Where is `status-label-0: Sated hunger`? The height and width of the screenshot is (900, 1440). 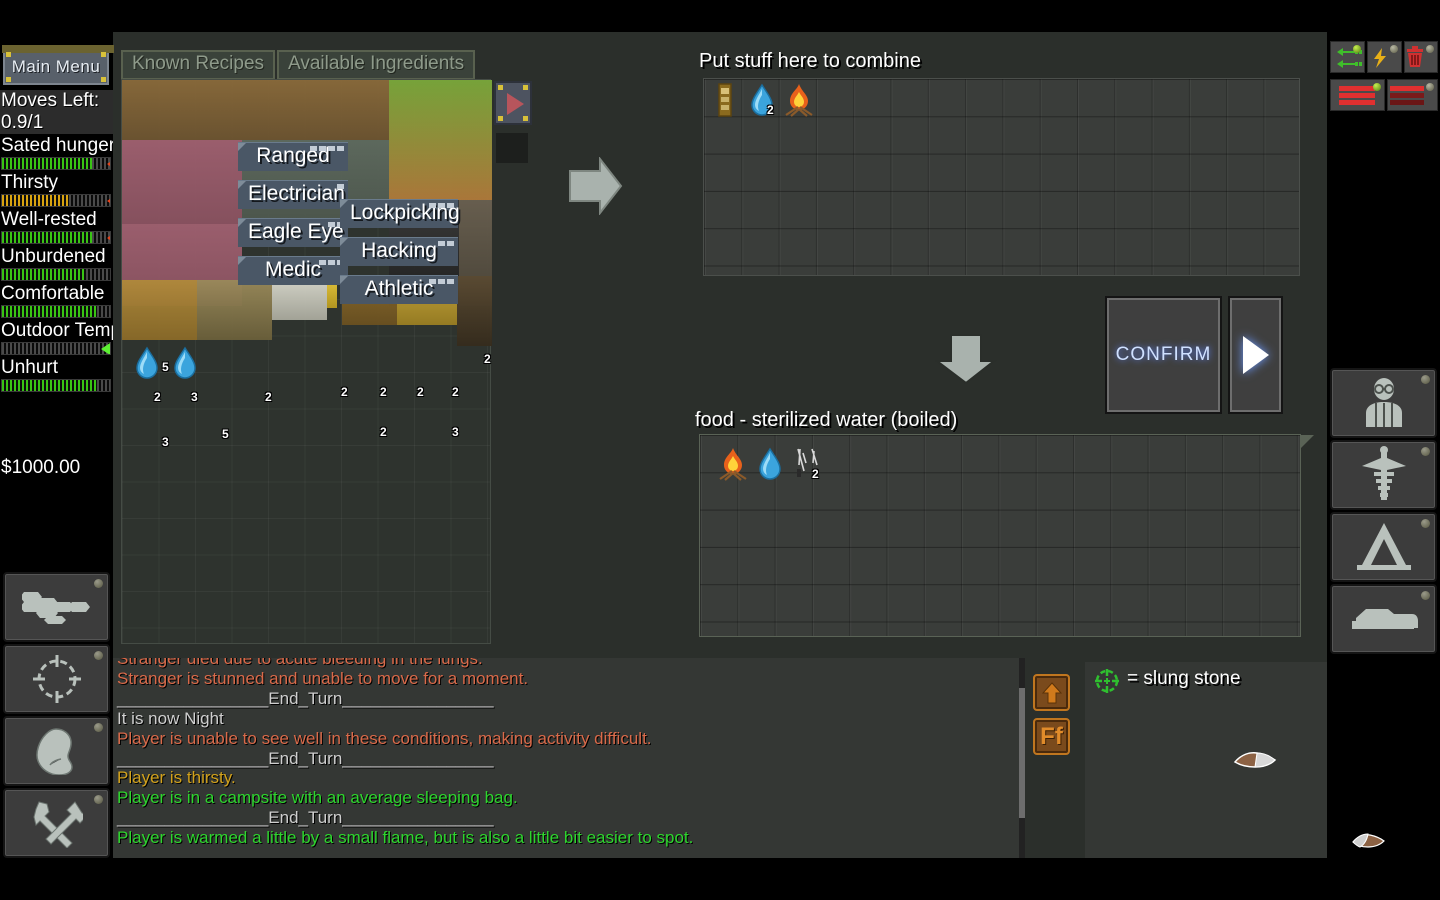
status-label-0: Sated hunger is located at coordinates (57, 145).